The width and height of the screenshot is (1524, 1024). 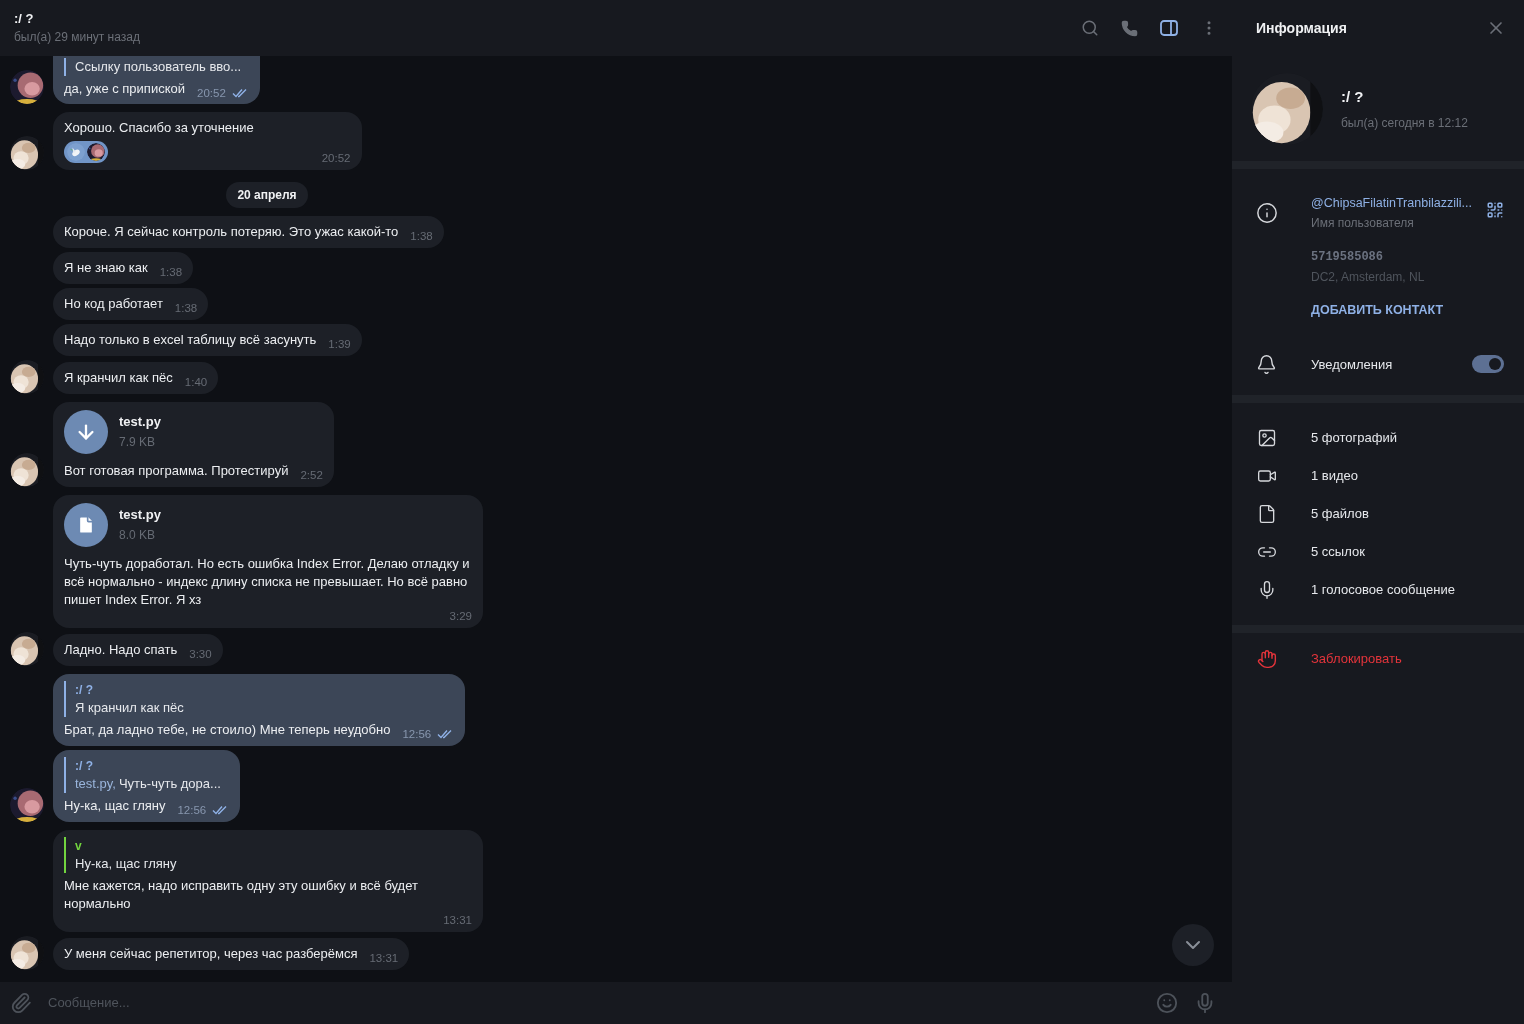 I want to click on reply-quote: v Ну-ка, щас гляну, so click(x=268, y=855).